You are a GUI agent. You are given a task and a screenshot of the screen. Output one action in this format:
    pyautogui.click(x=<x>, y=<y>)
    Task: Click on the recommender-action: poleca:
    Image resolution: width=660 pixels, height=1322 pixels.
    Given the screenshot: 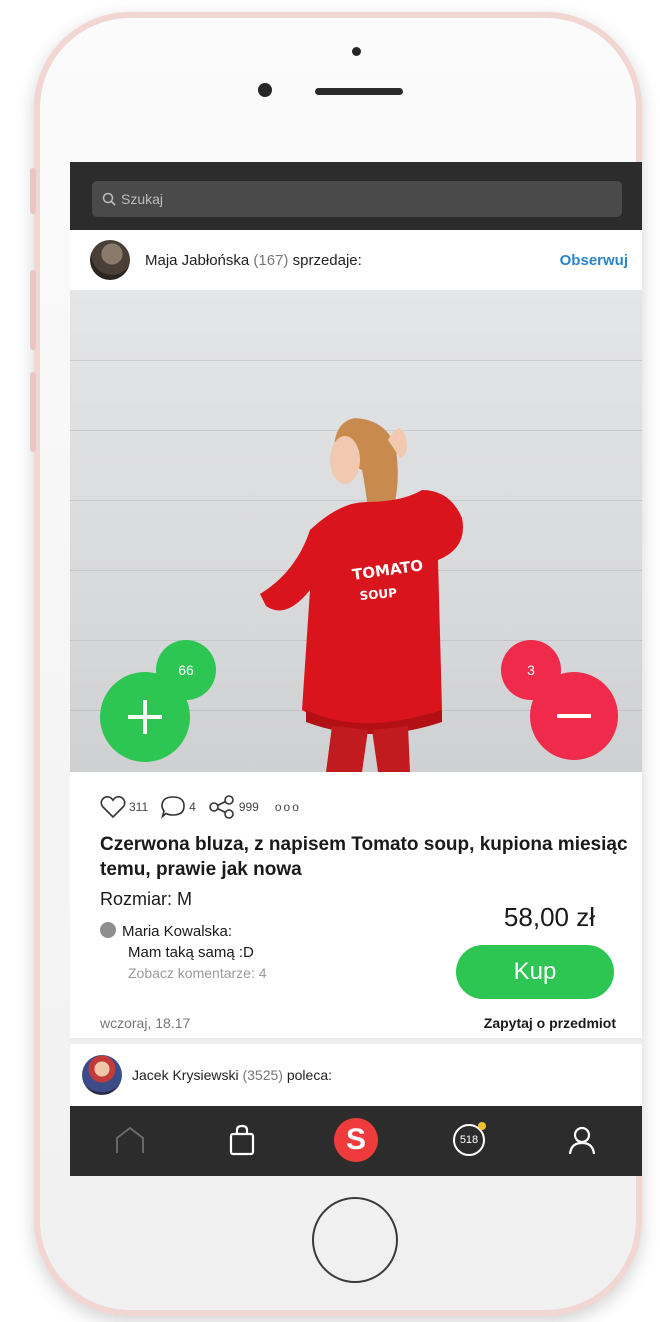 What is the action you would take?
    pyautogui.click(x=309, y=1075)
    